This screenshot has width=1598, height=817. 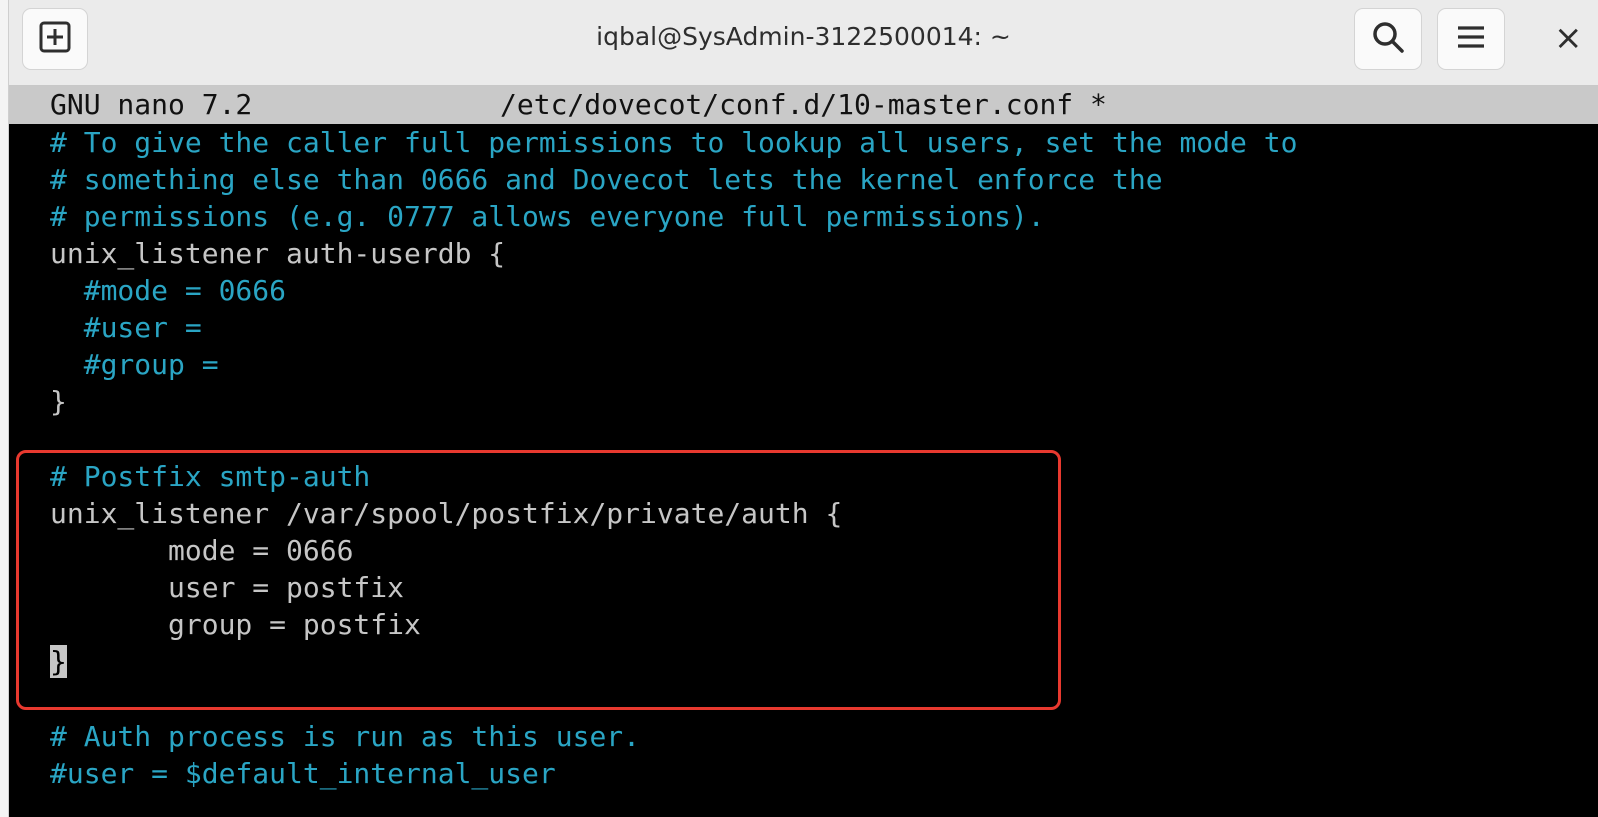 I want to click on nano-version: GNU nano 7.2, so click(x=151, y=104).